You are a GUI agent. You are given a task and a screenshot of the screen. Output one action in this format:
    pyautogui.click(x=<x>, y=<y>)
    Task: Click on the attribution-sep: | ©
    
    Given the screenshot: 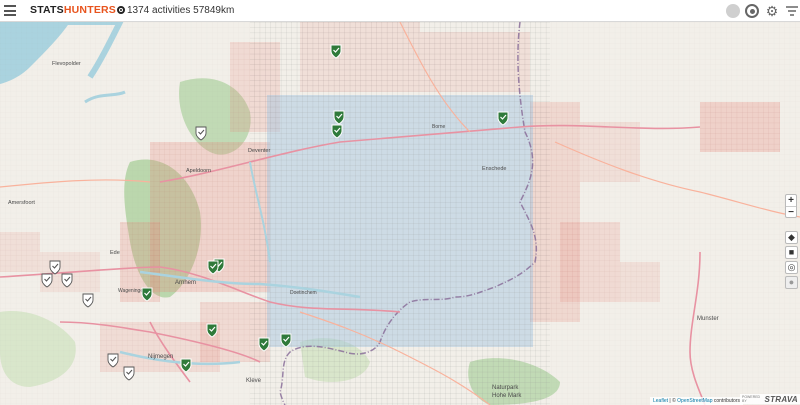 What is the action you would take?
    pyautogui.click(x=673, y=401)
    